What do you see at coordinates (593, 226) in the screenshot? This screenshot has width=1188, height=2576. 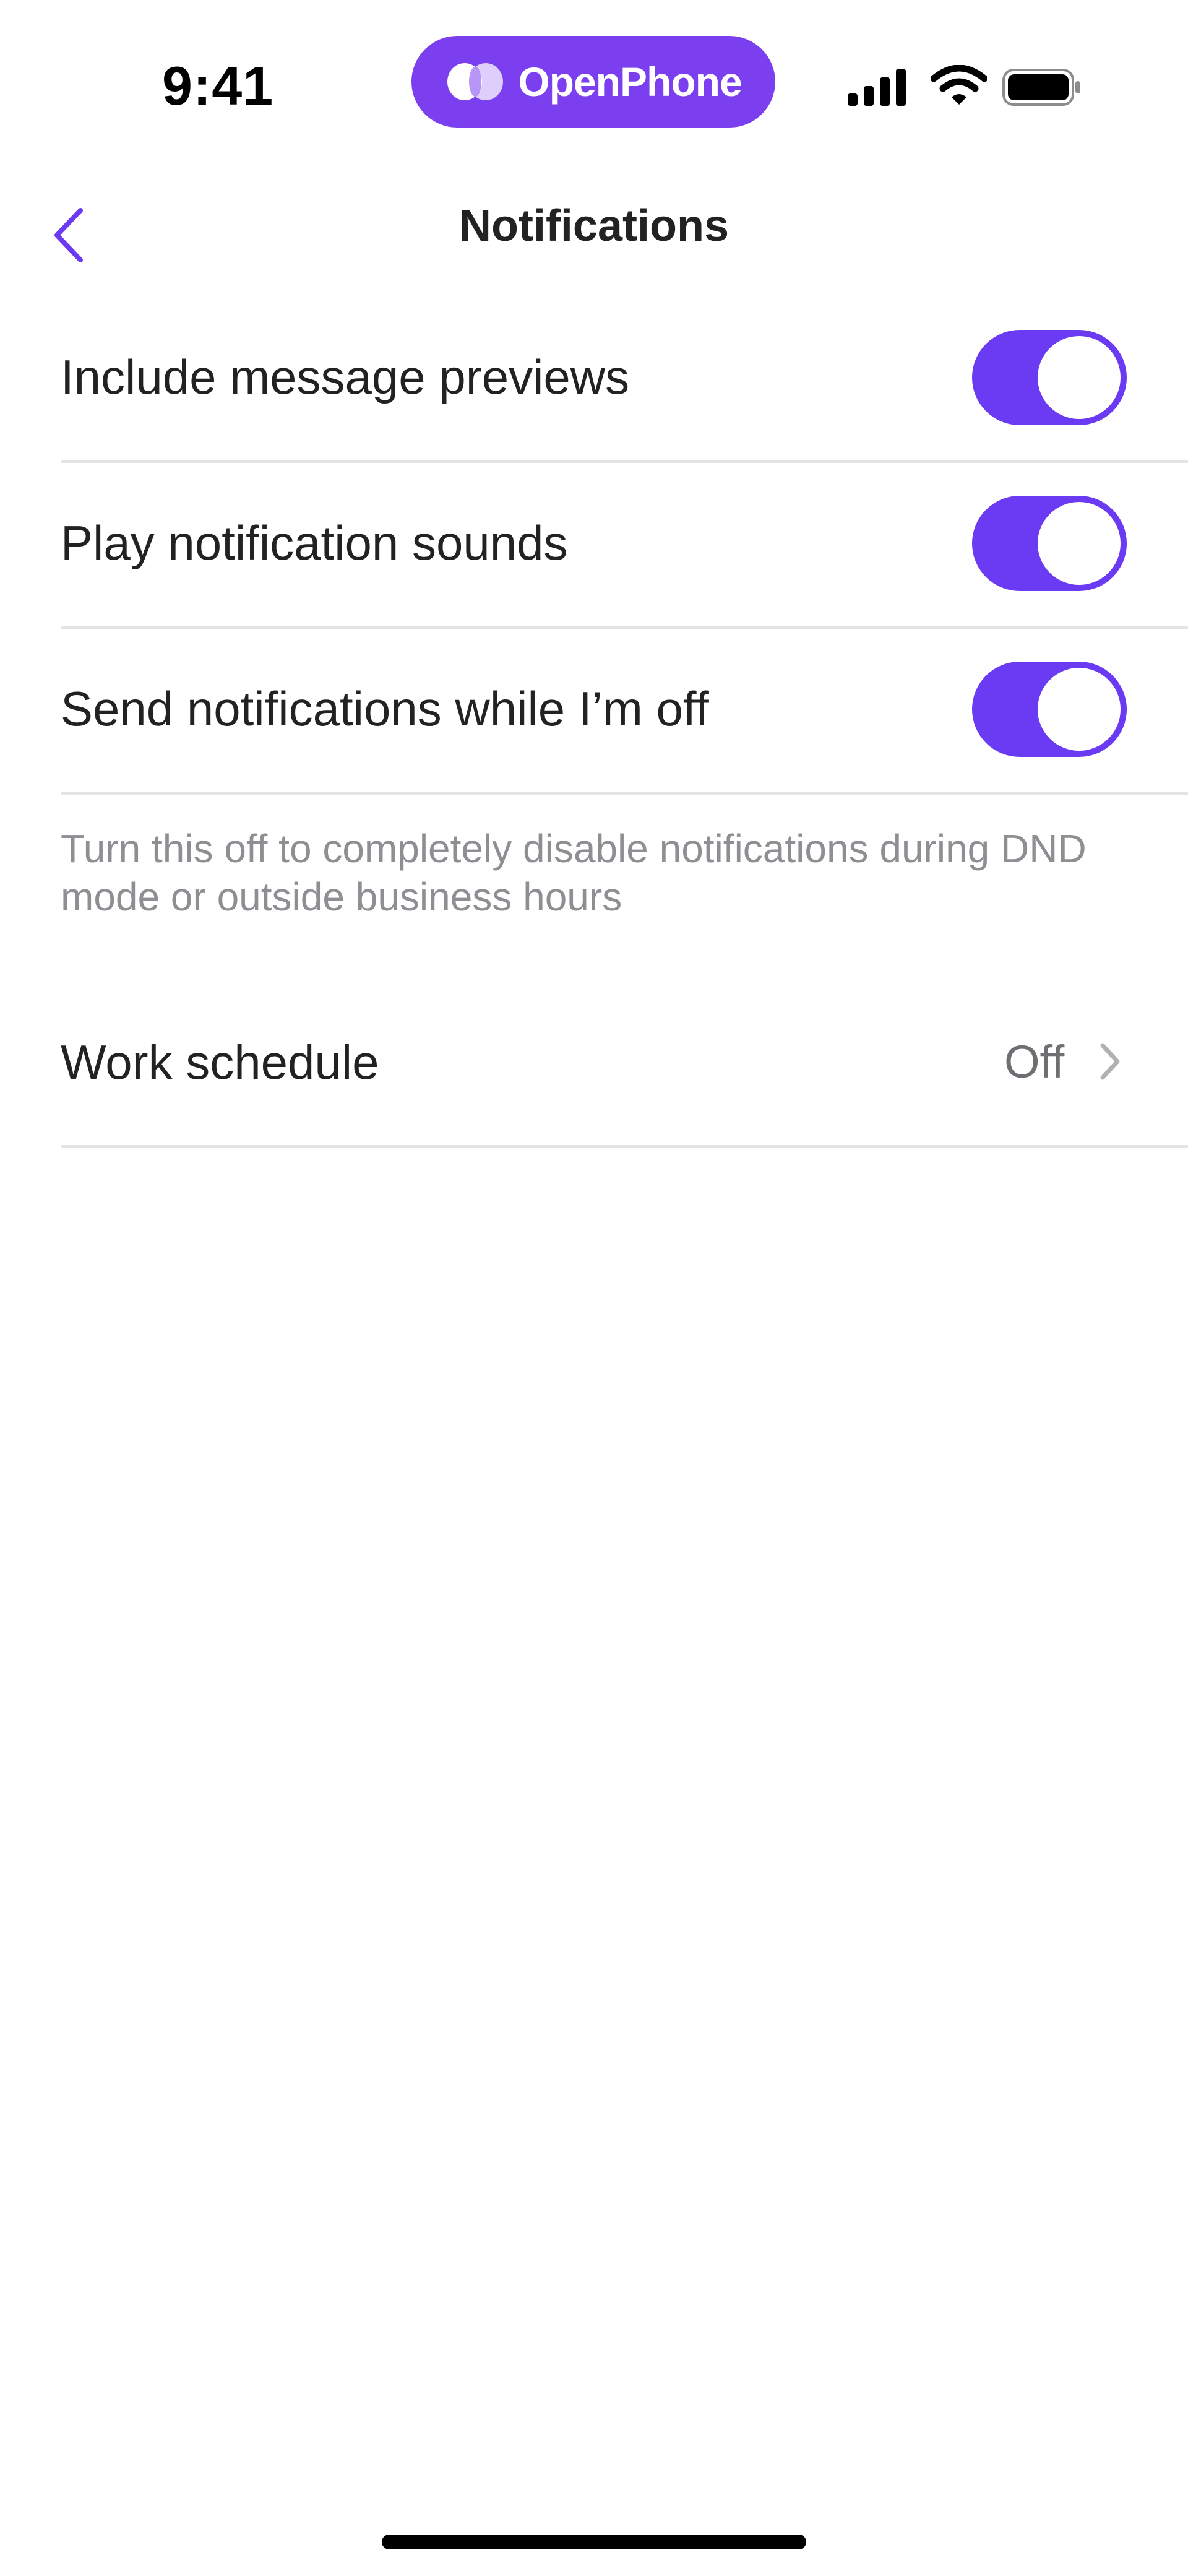 I see `page-title: Notifications` at bounding box center [593, 226].